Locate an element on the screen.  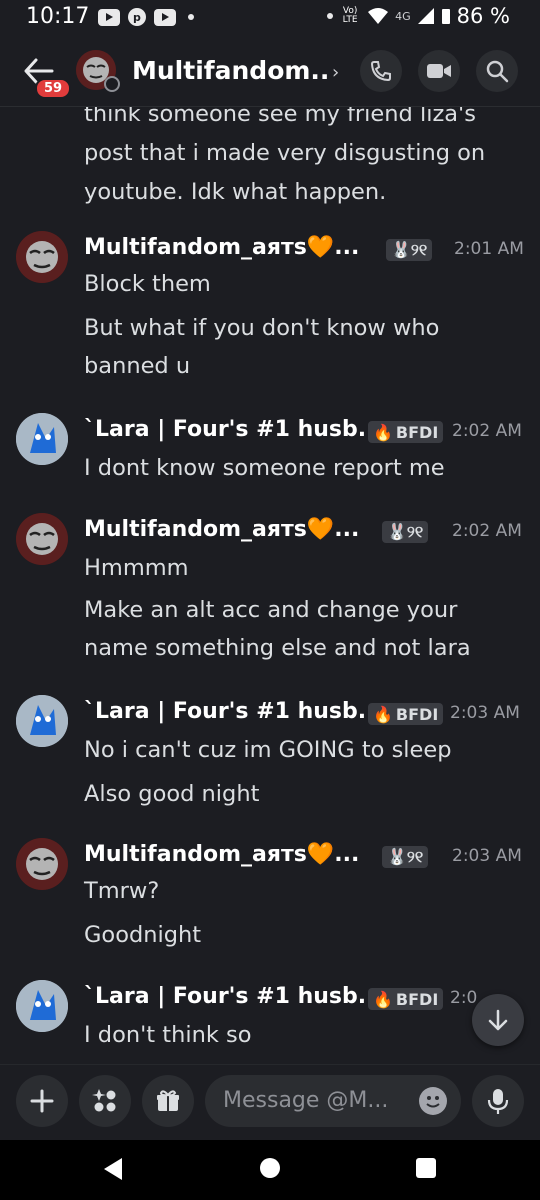
add-attachment-button is located at coordinates (42, 1101).